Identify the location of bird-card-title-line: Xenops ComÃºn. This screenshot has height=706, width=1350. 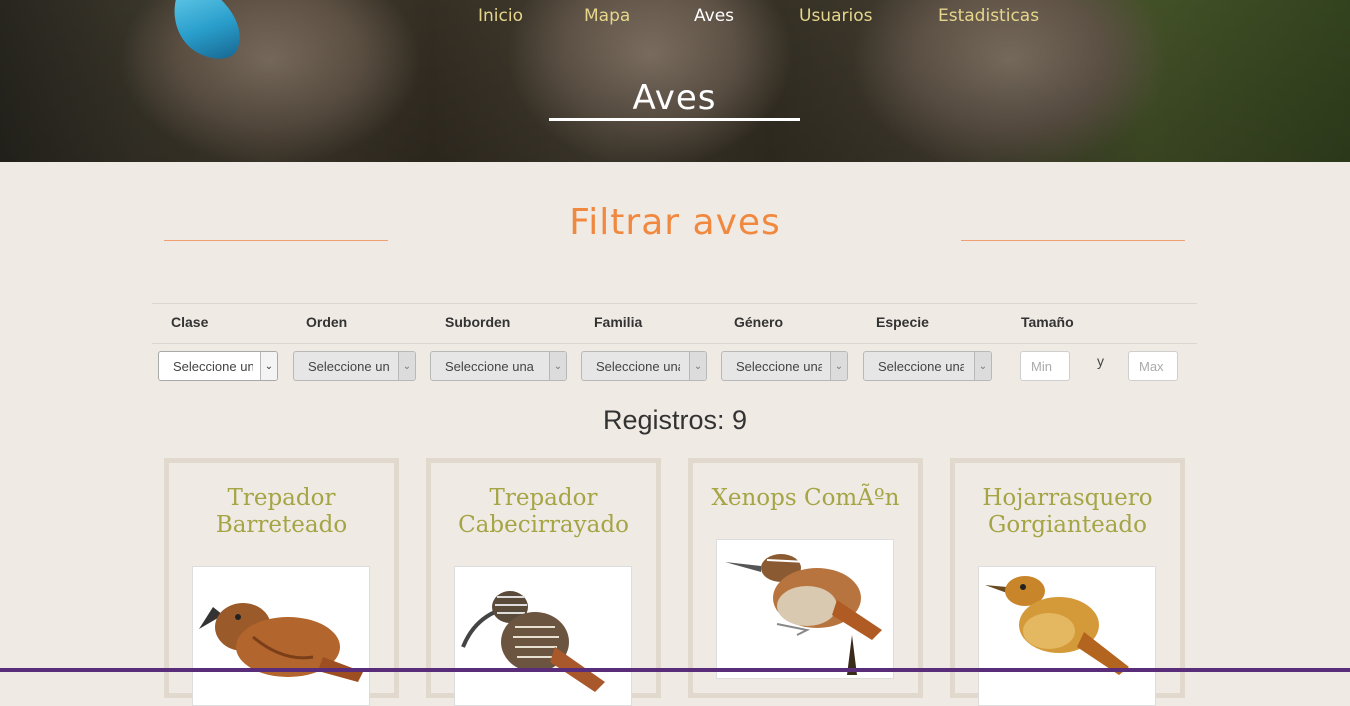
(805, 498).